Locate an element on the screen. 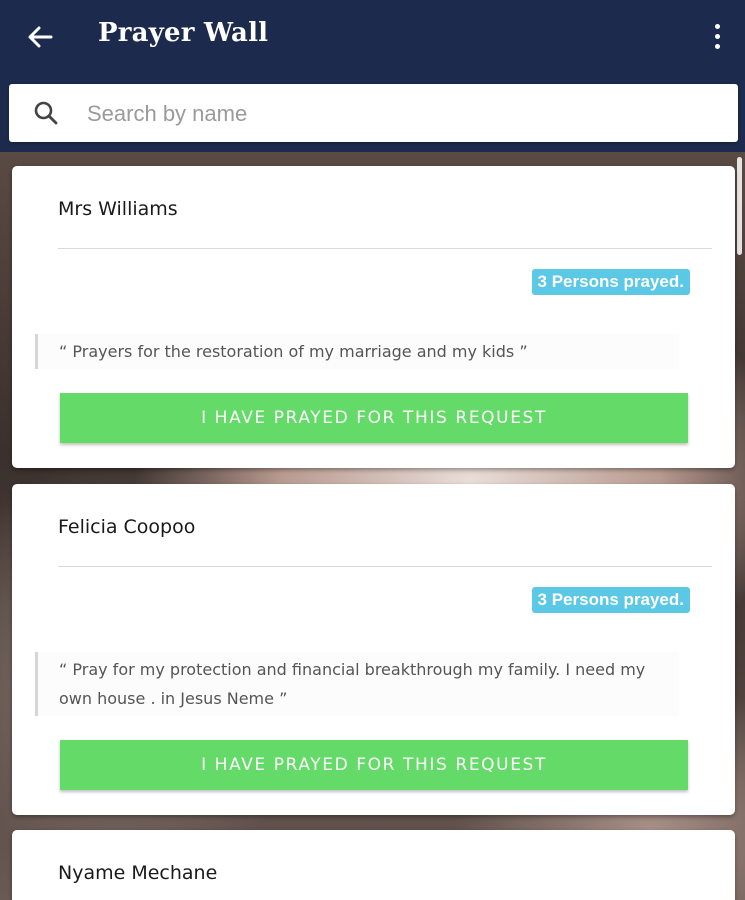 This screenshot has height=900, width=745. search-box is located at coordinates (373, 113).